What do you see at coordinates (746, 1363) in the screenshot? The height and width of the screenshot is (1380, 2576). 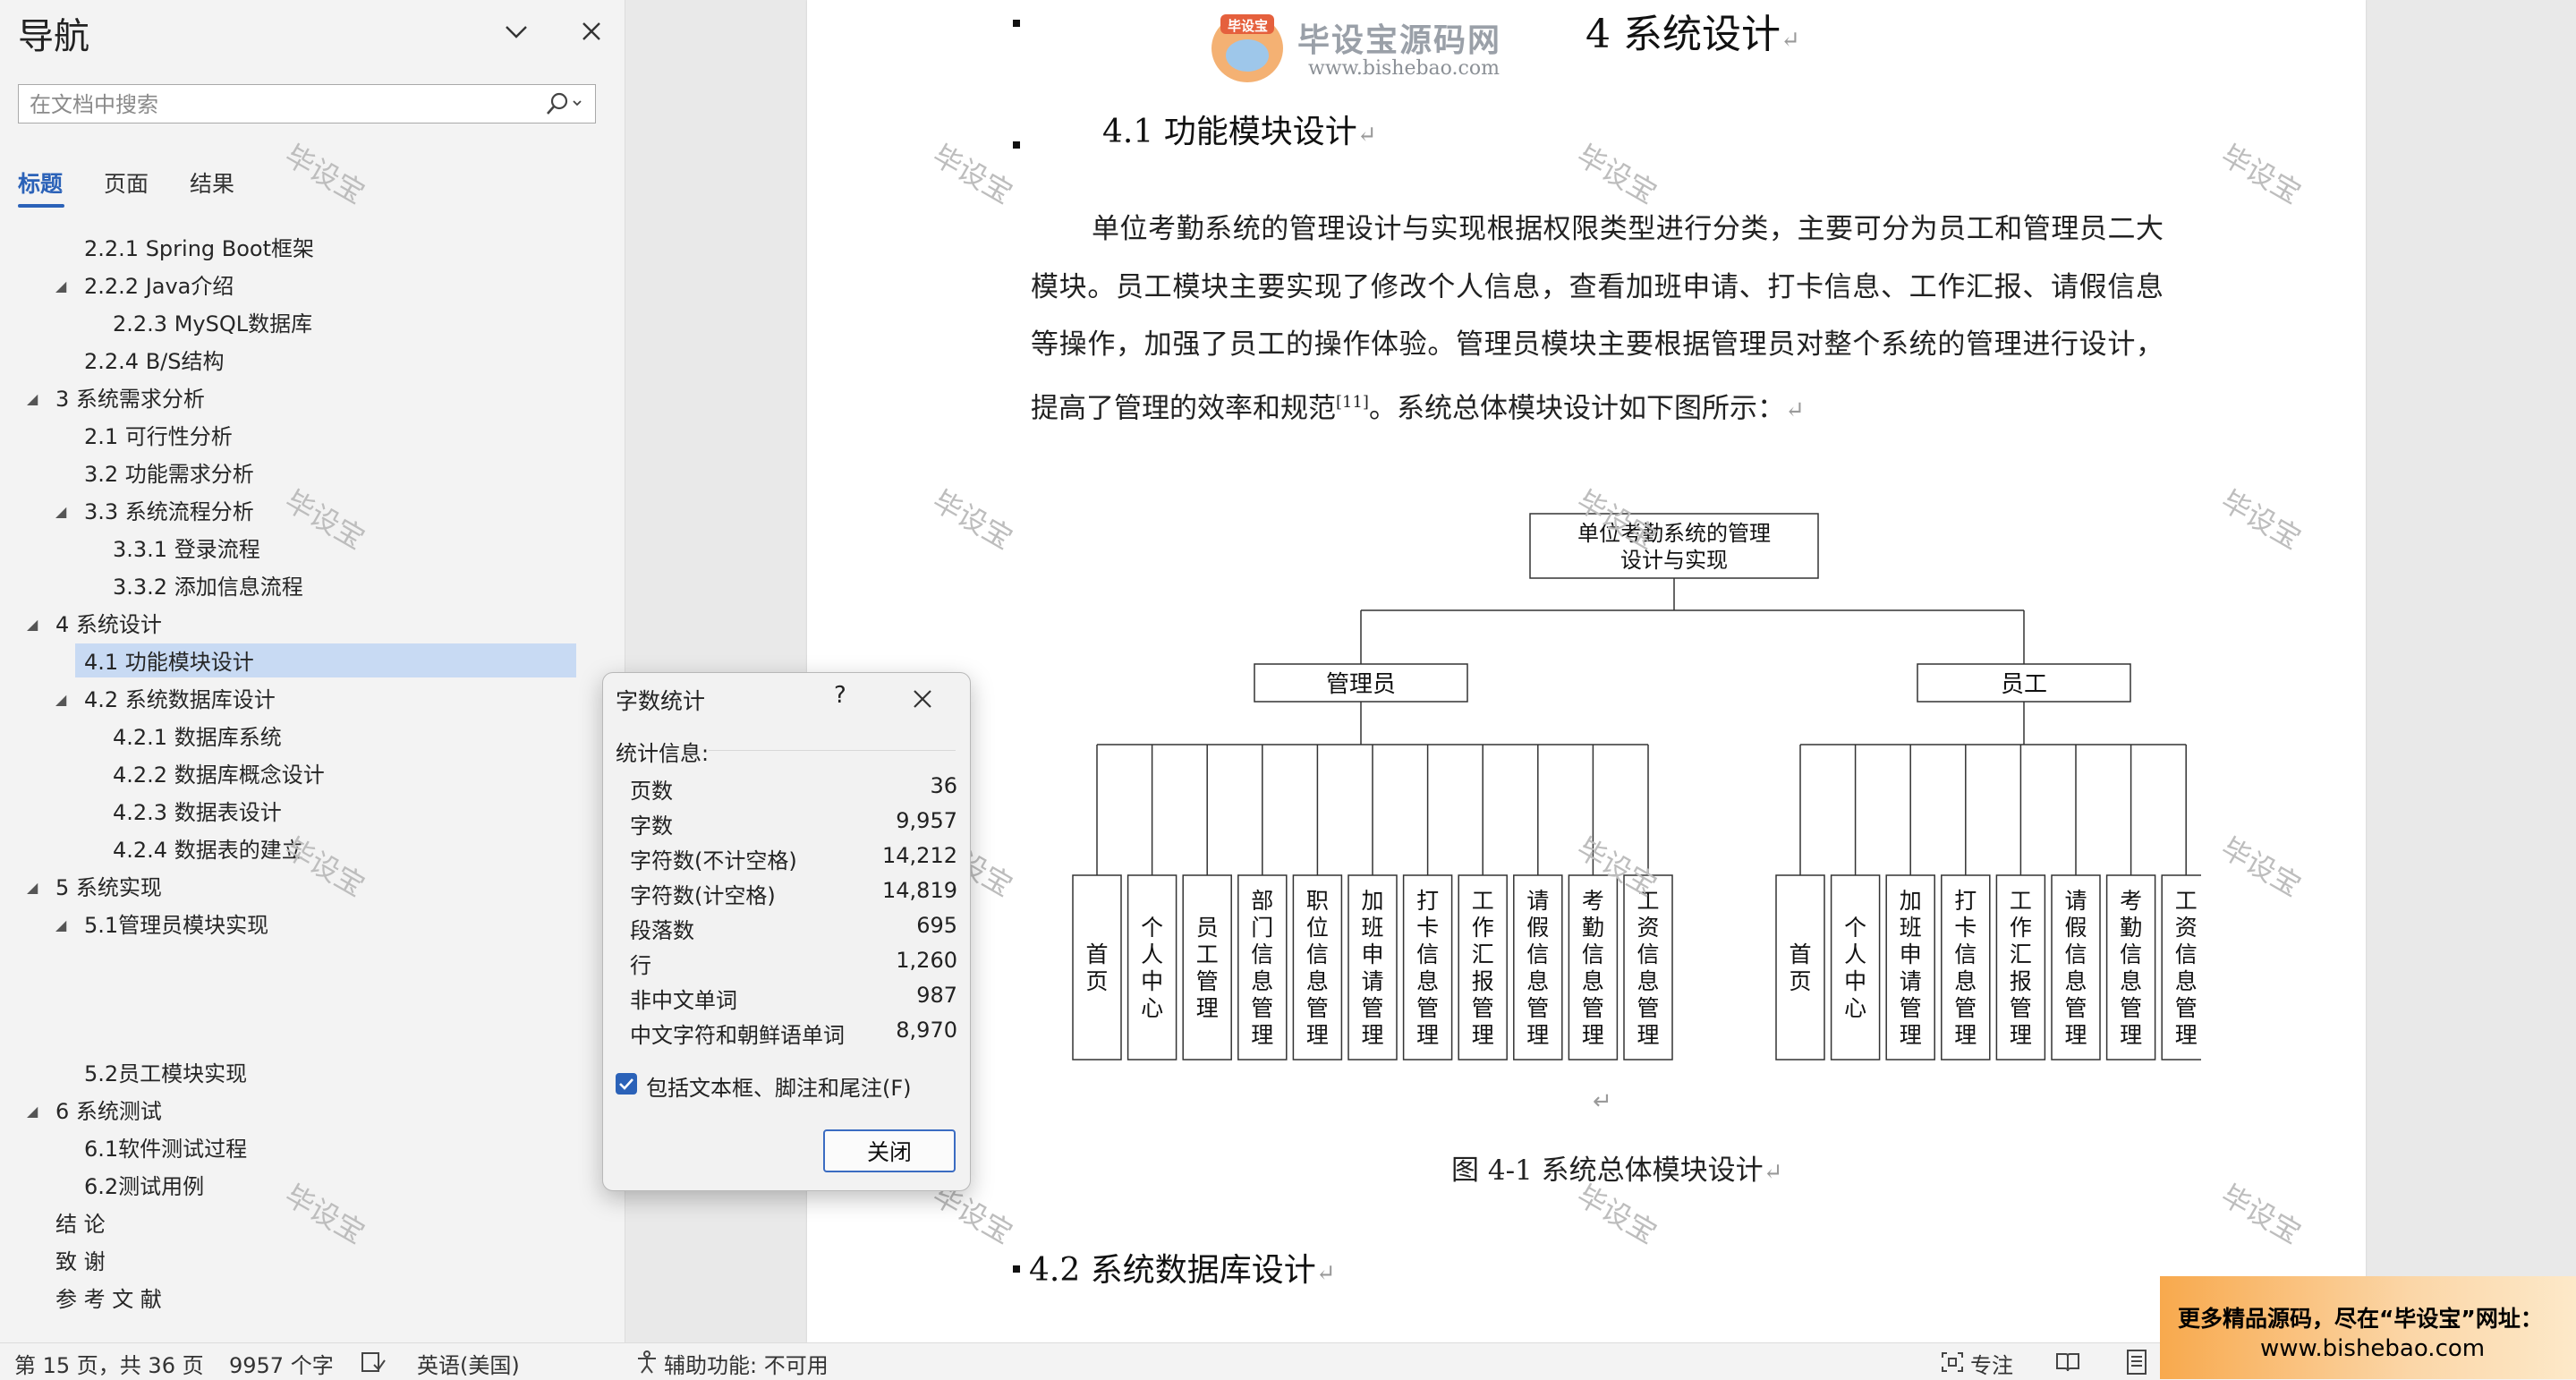 I see `accessibility-status: 辅助功能: 不可用` at bounding box center [746, 1363].